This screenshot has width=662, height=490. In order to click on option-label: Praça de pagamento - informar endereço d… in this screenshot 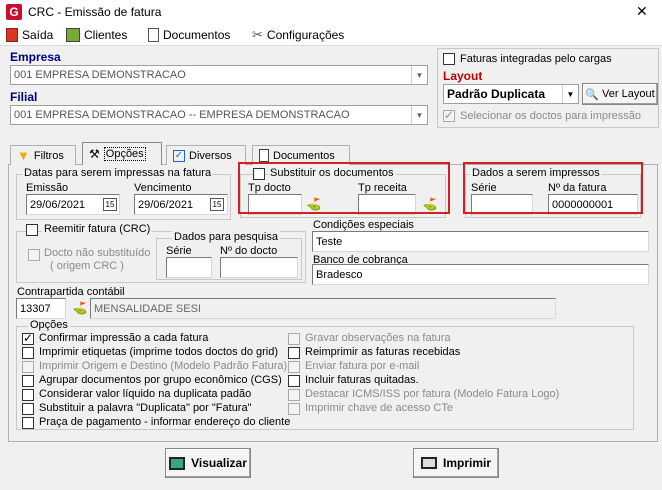, I will do `click(165, 422)`.